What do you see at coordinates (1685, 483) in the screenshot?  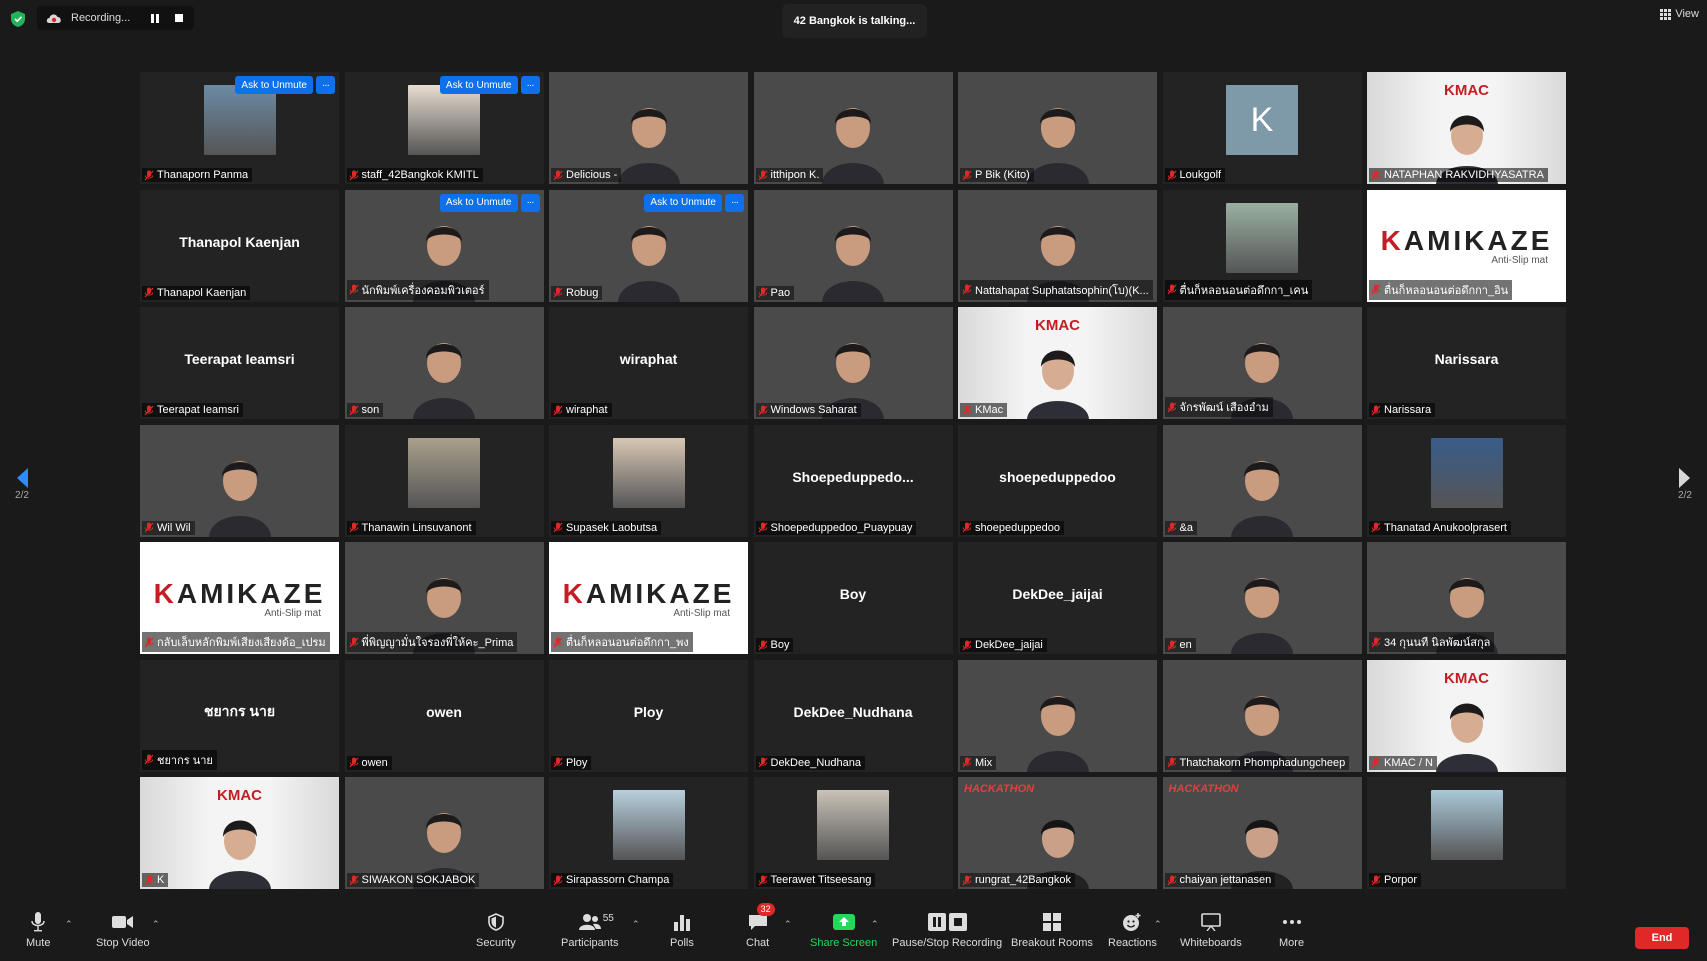 I see `next-page-button: 2/2` at bounding box center [1685, 483].